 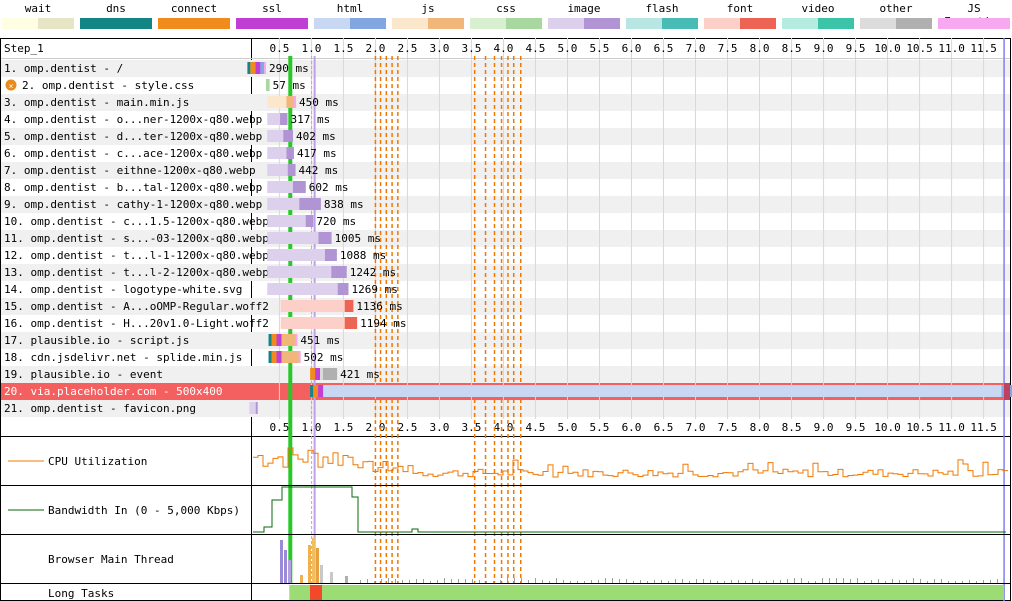 What do you see at coordinates (379, 306) in the screenshot?
I see `request-time-label: 1136 ms` at bounding box center [379, 306].